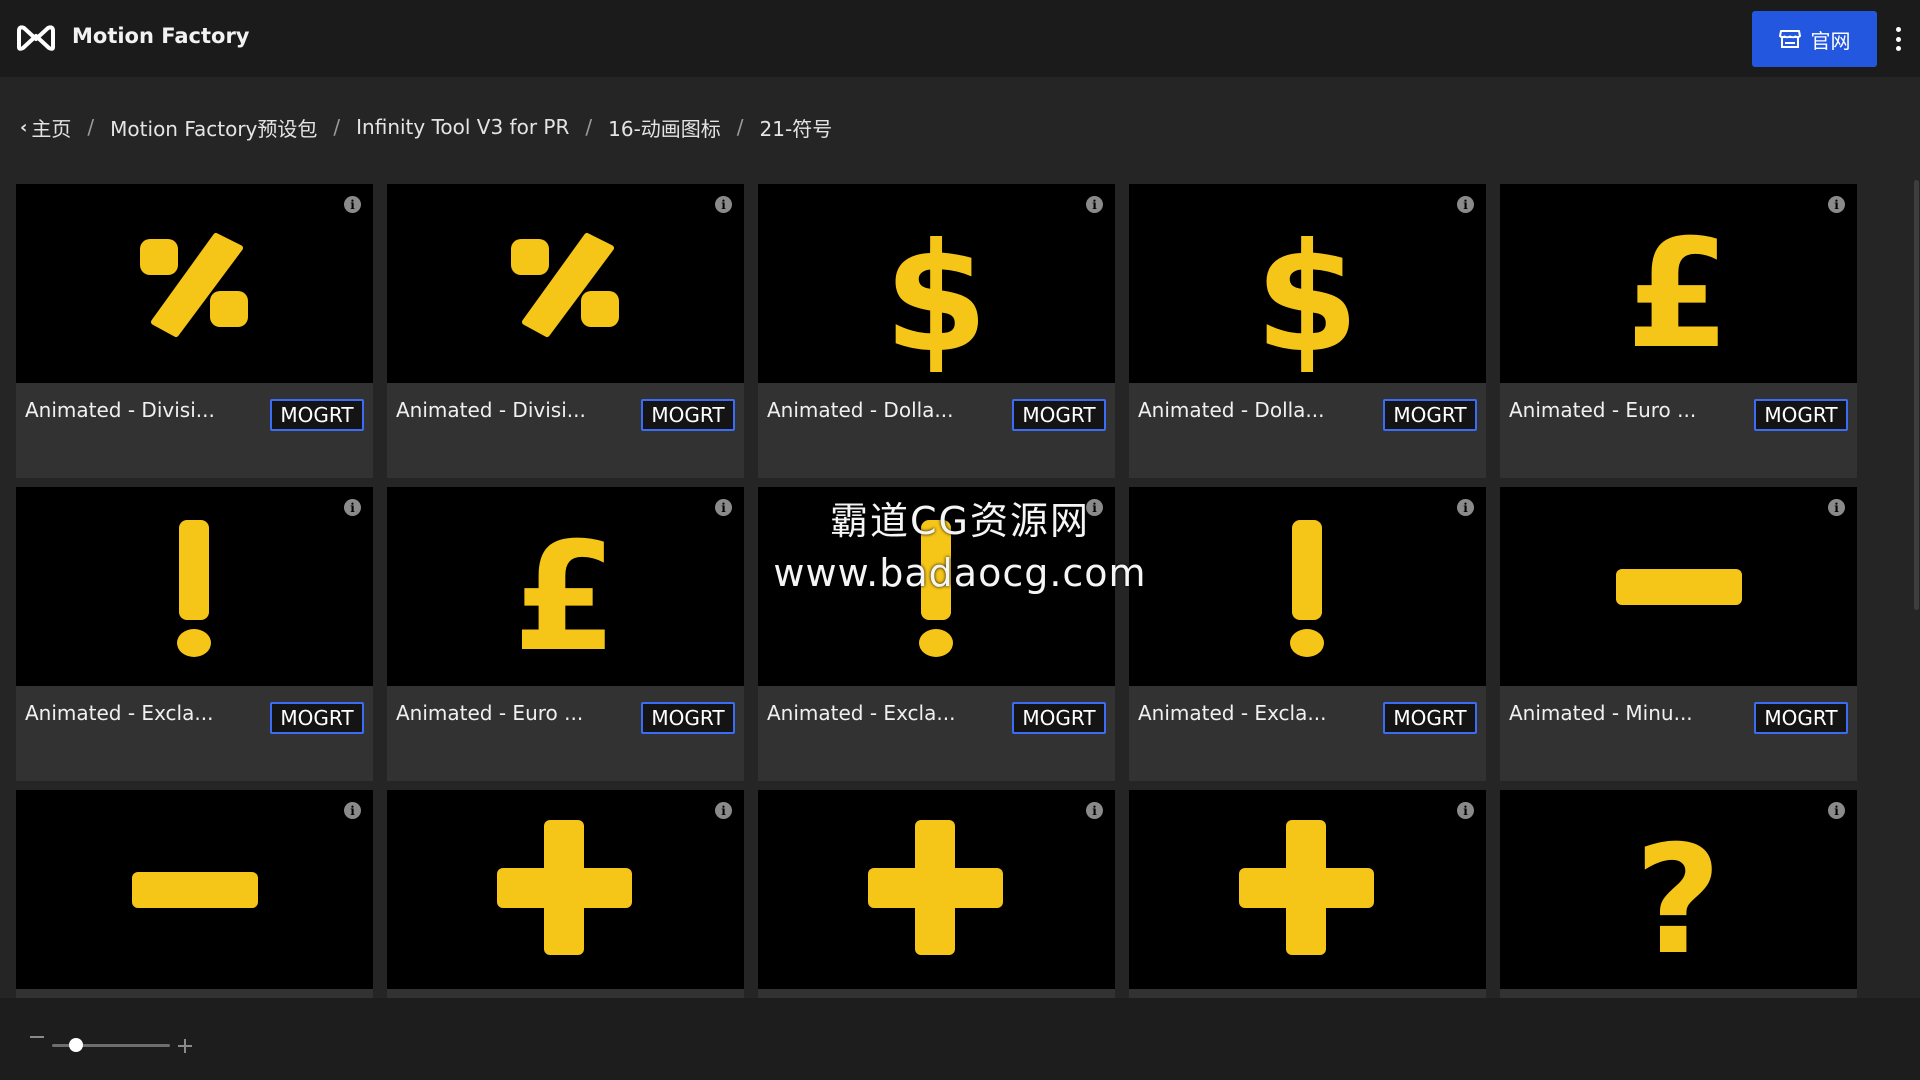 This screenshot has width=1920, height=1080. Describe the element at coordinates (51, 127) in the screenshot. I see `breadcrumb-home: 主页` at that location.